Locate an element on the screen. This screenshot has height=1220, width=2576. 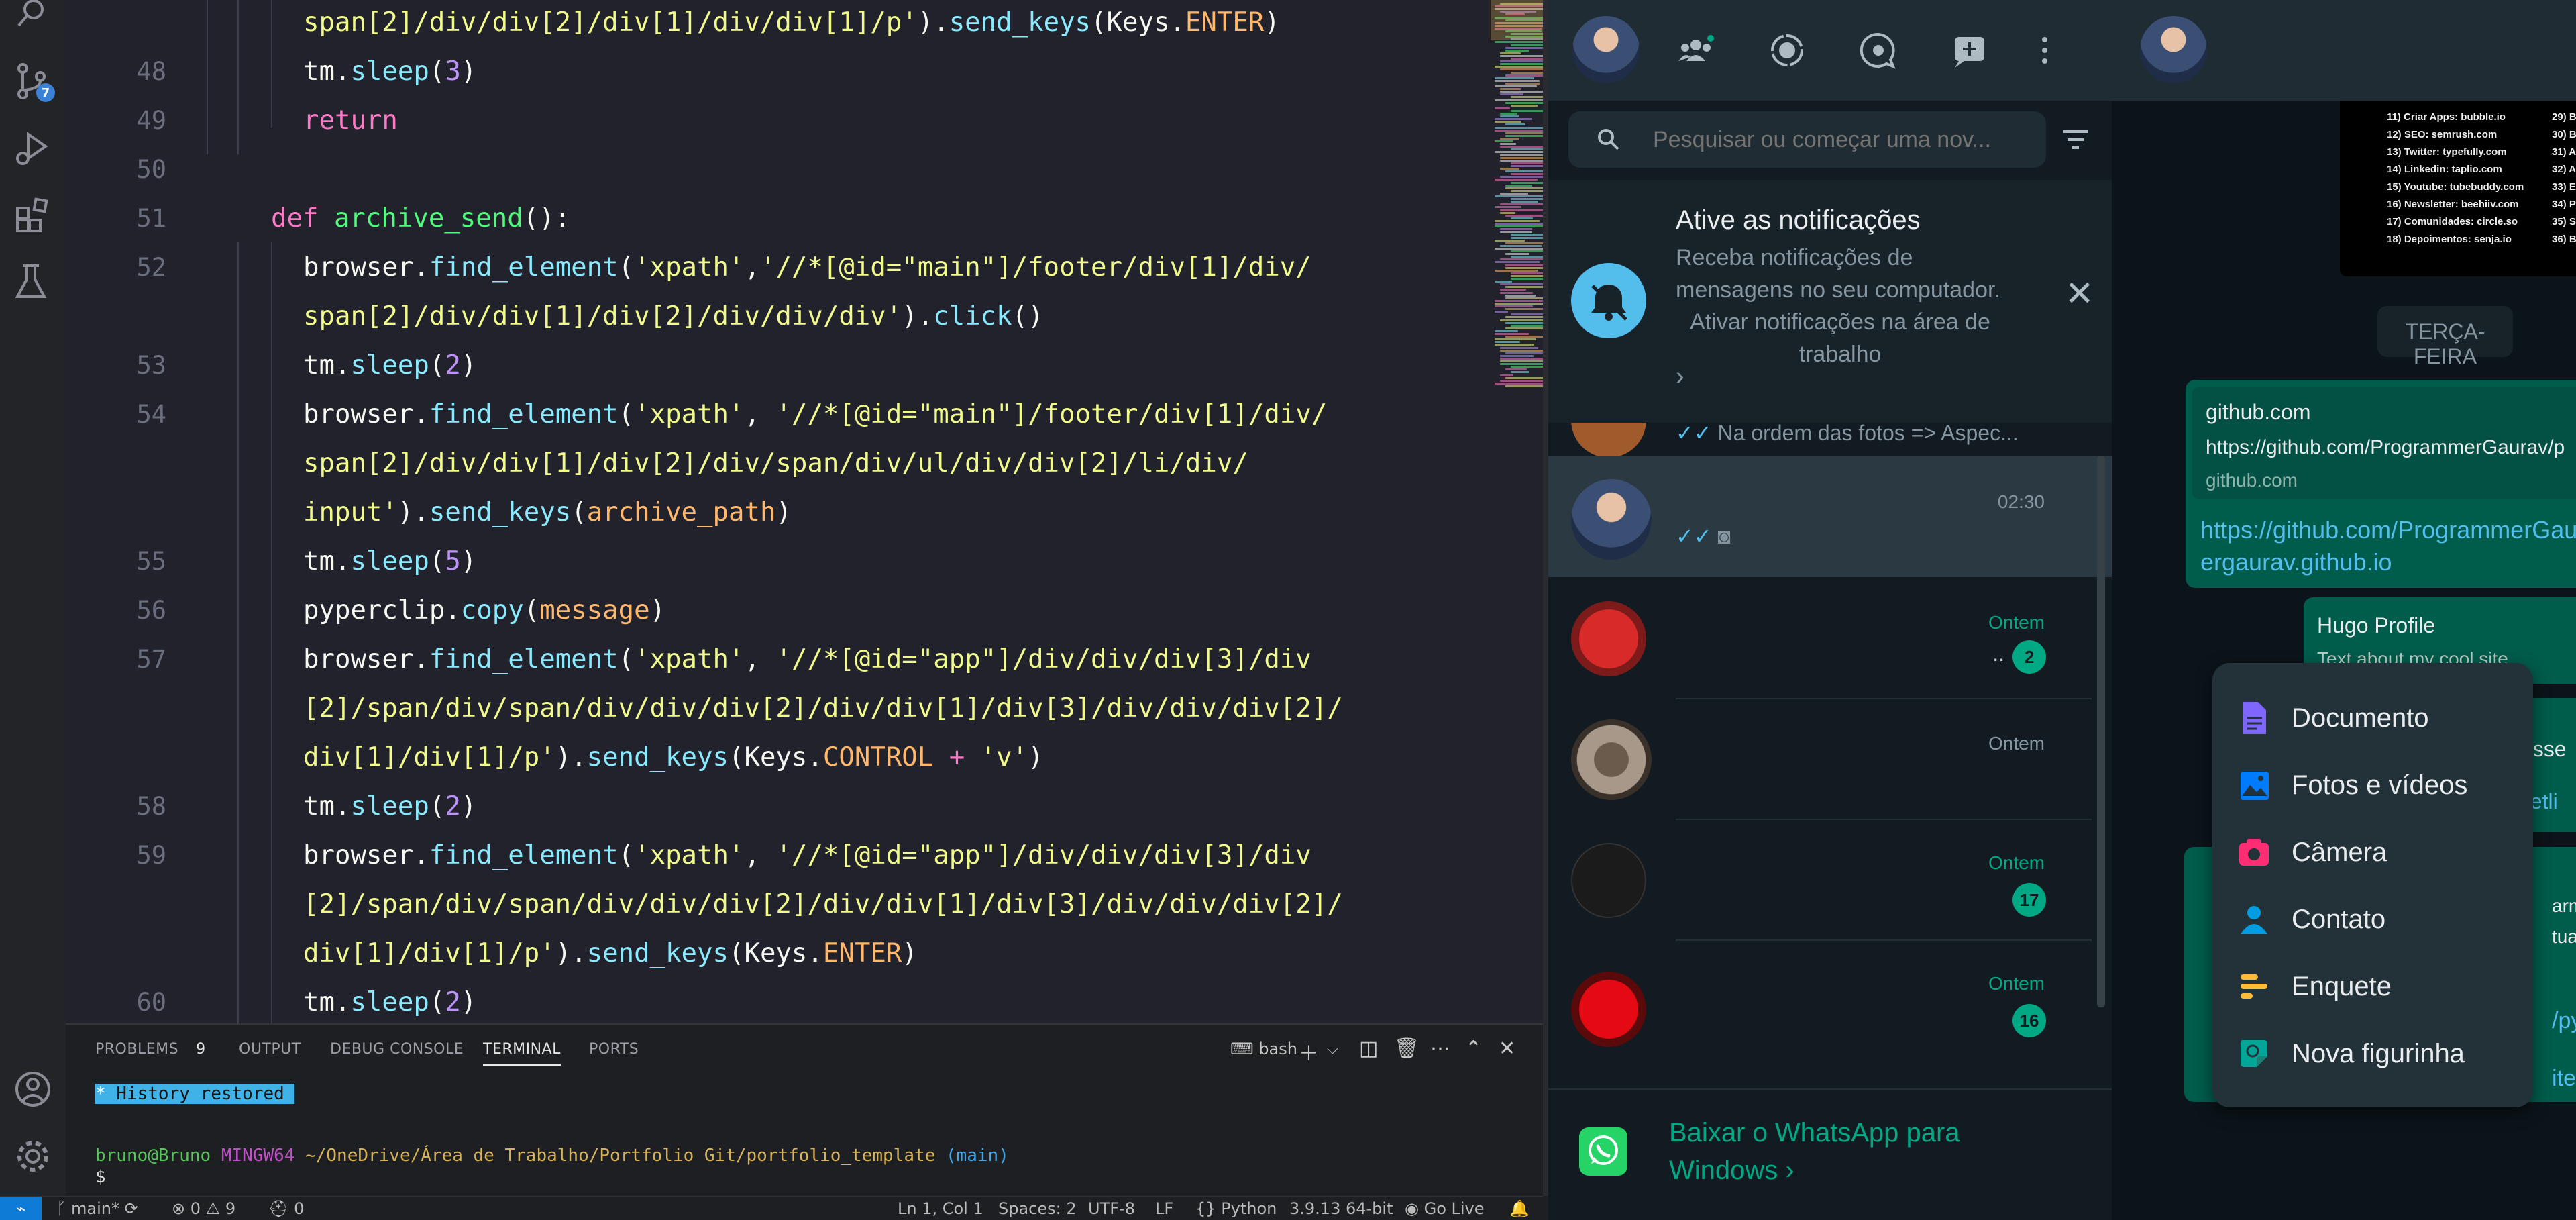
attach-document: Documento is located at coordinates (2372, 716).